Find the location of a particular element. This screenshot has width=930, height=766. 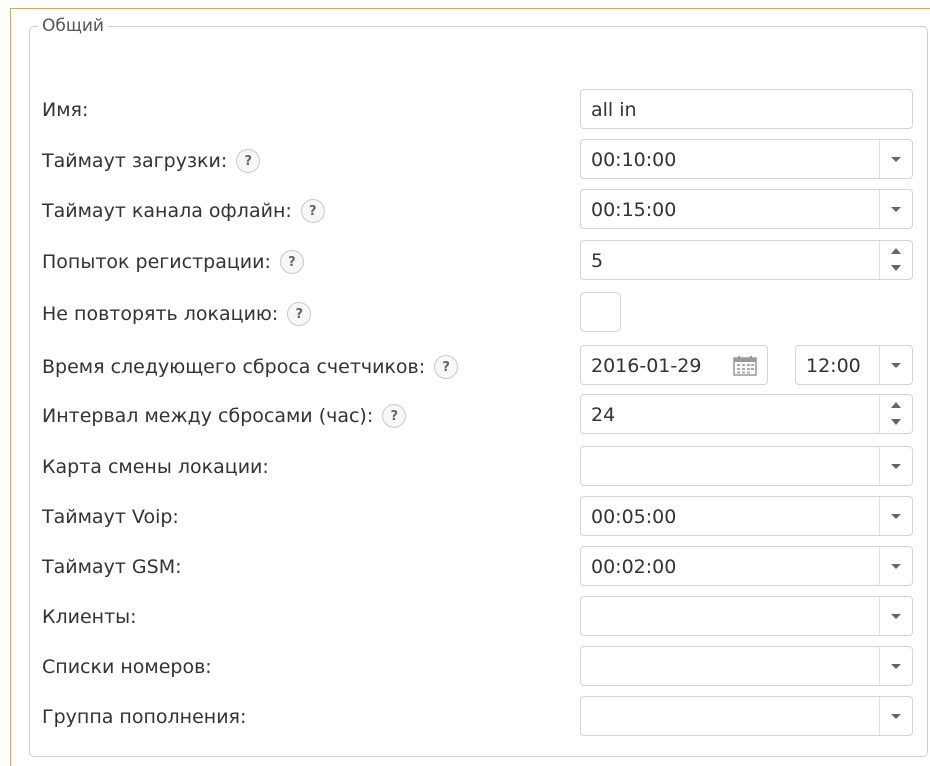

voip-timeout-label-text: Таймаут Voip: is located at coordinates (110, 517).